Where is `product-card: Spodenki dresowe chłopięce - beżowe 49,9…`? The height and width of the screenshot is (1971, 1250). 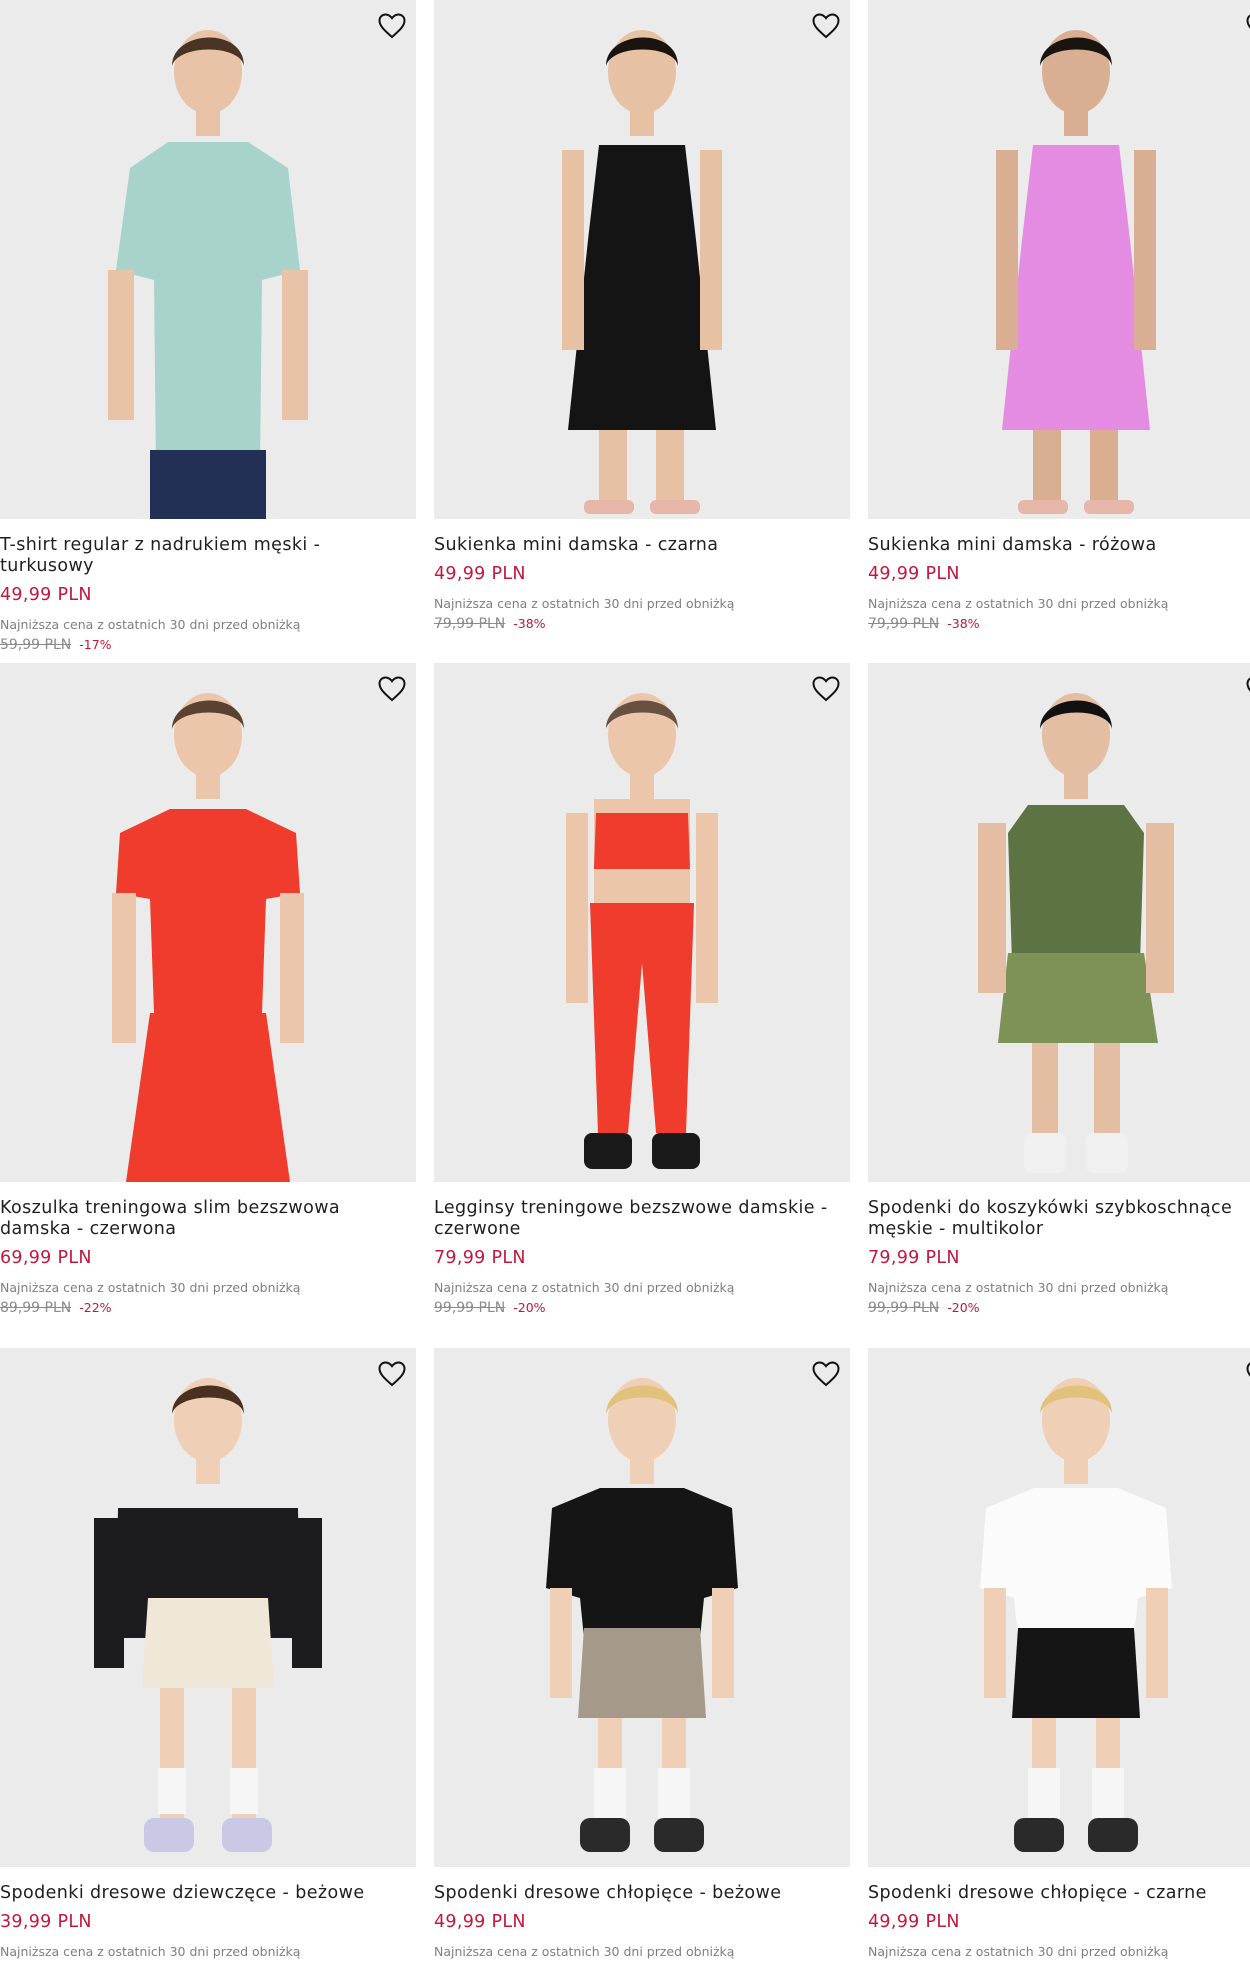 product-card: Spodenki dresowe chłopięce - beżowe 49,9… is located at coordinates (642, 1653).